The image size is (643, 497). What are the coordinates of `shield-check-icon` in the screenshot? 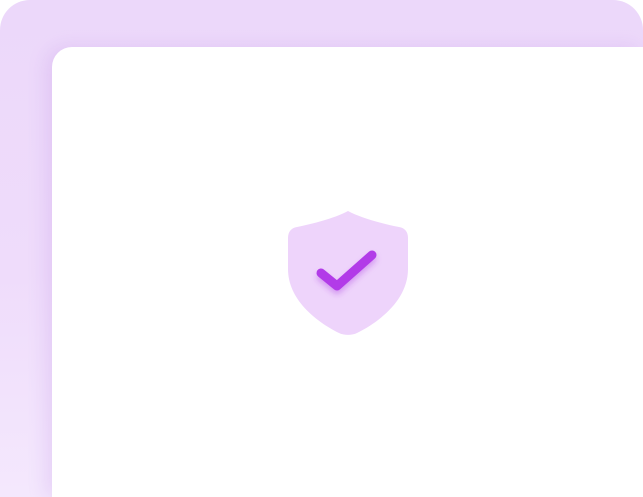 It's located at (348, 273).